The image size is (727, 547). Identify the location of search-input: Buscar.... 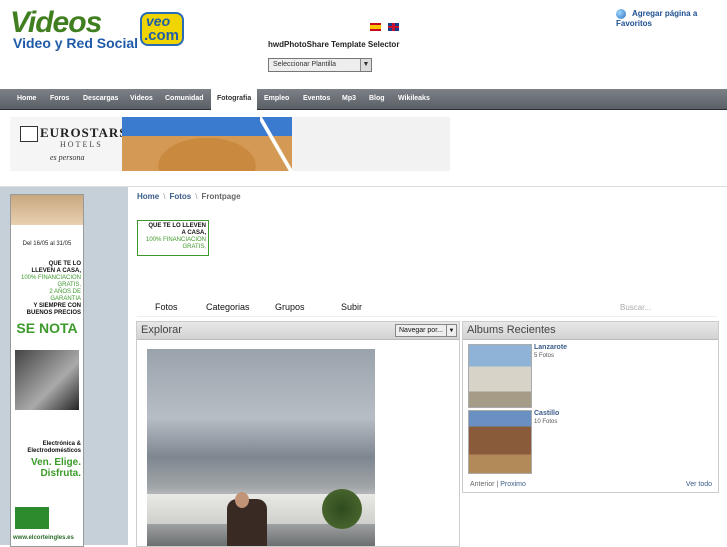
(635, 307).